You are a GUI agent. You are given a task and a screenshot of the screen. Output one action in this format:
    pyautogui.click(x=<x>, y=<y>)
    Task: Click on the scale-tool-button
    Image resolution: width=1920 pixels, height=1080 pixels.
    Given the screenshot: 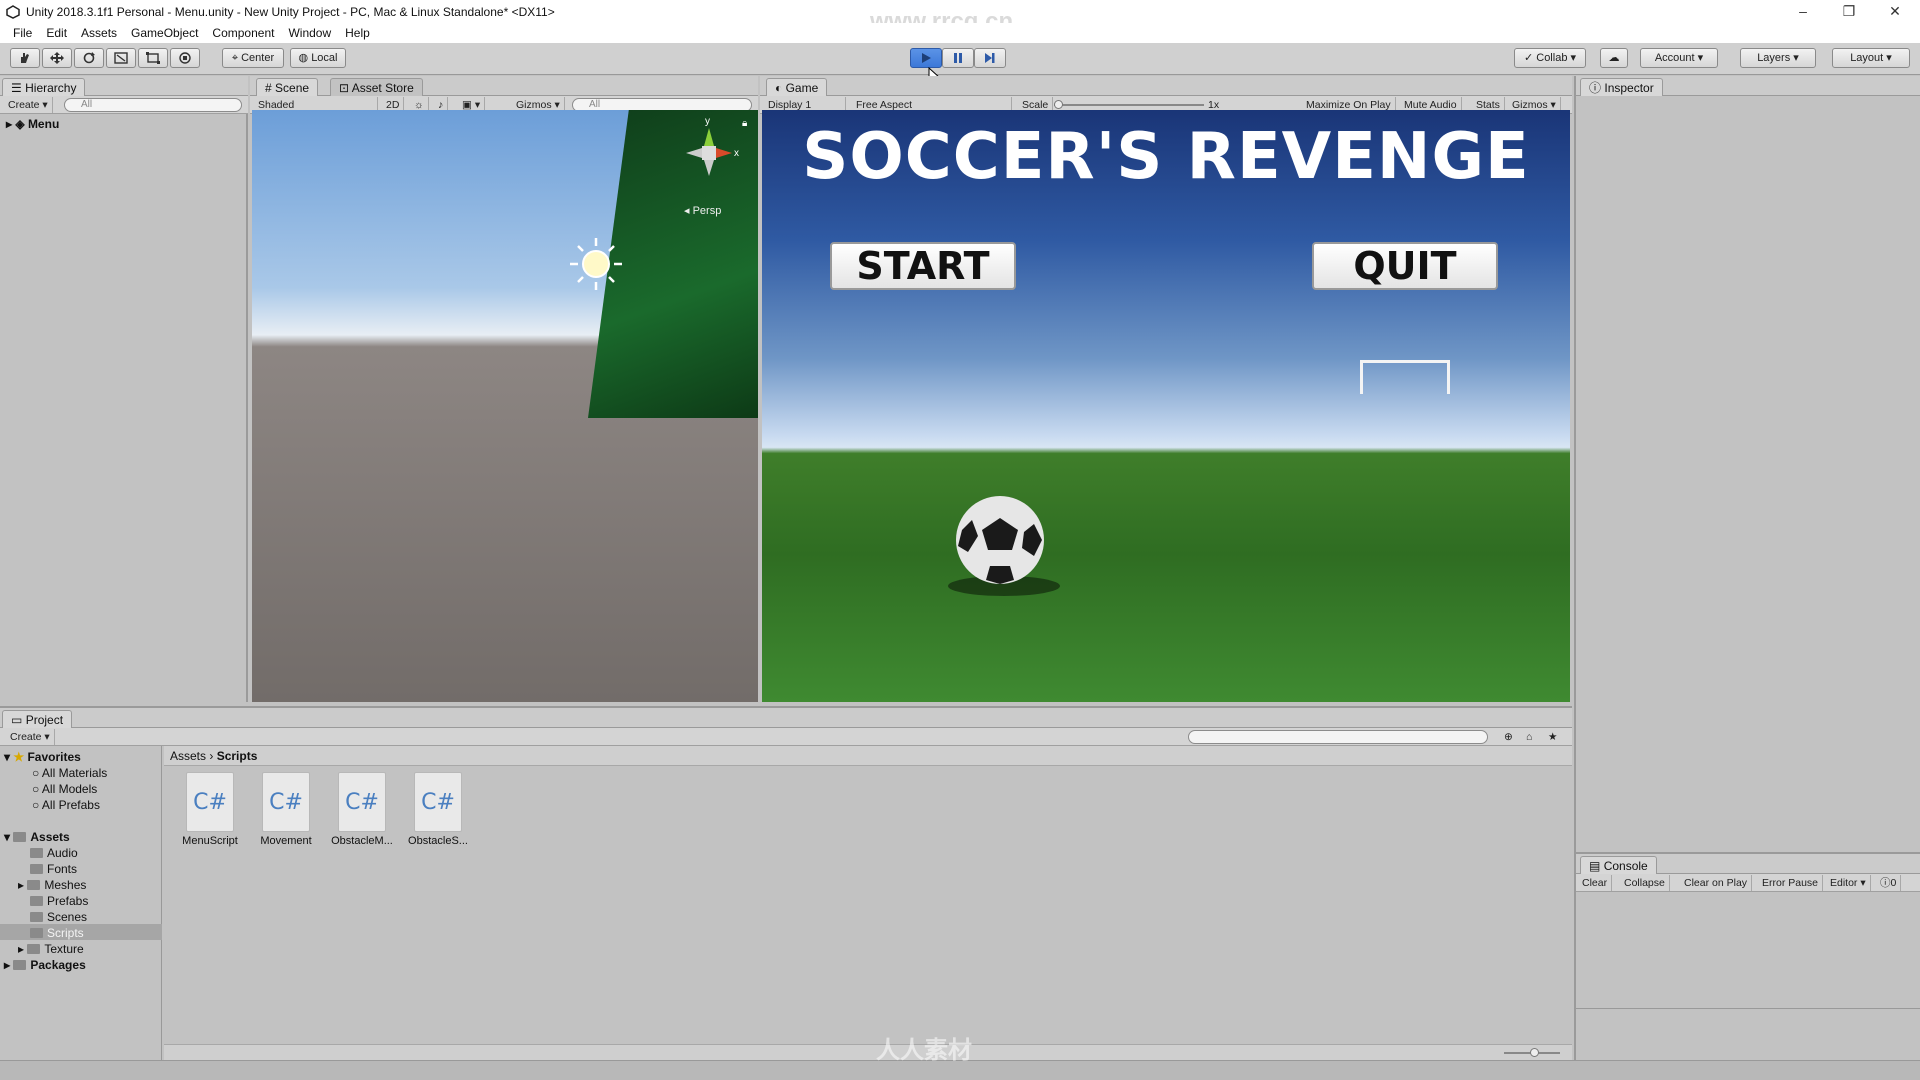 What is the action you would take?
    pyautogui.click(x=121, y=58)
    